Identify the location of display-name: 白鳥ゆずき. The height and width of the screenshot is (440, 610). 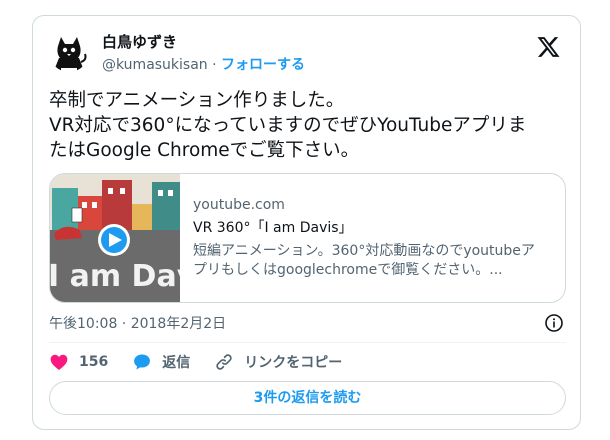
(203, 42).